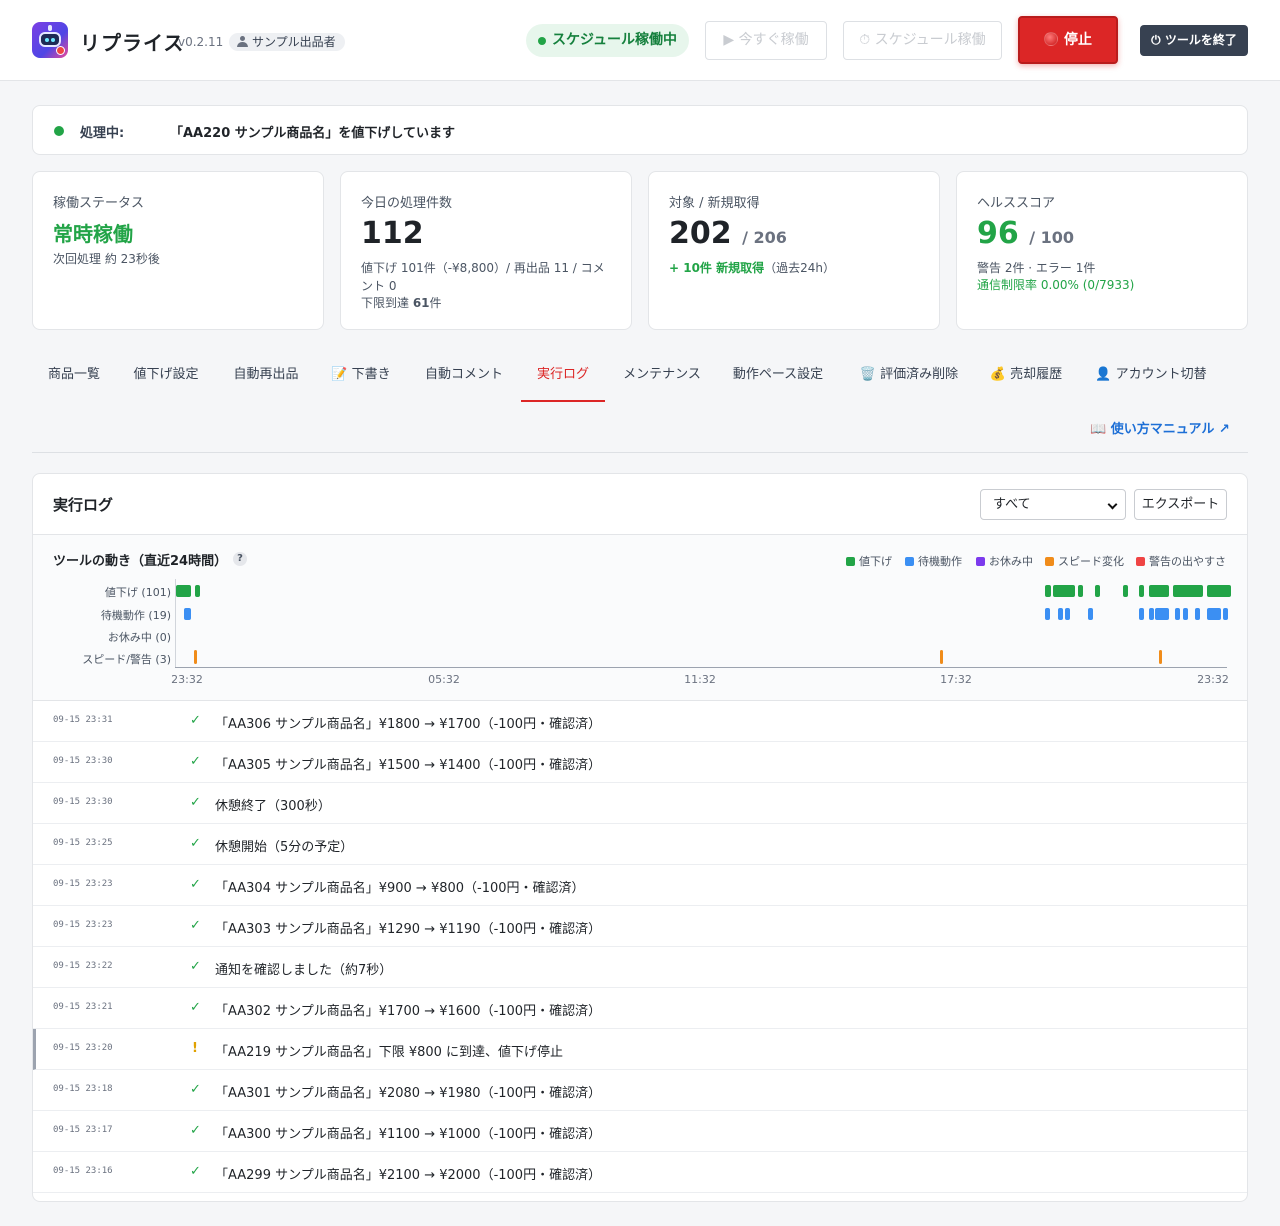 The width and height of the screenshot is (1280, 1226). What do you see at coordinates (407, 203) in the screenshot?
I see `today-card-label: 今日の処理件数` at bounding box center [407, 203].